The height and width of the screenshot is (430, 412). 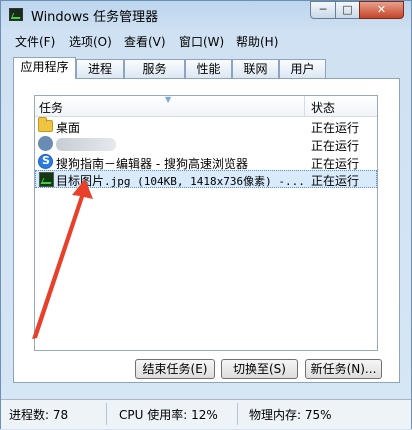 What do you see at coordinates (201, 41) in the screenshot?
I see `menu-window: 窗口(W)` at bounding box center [201, 41].